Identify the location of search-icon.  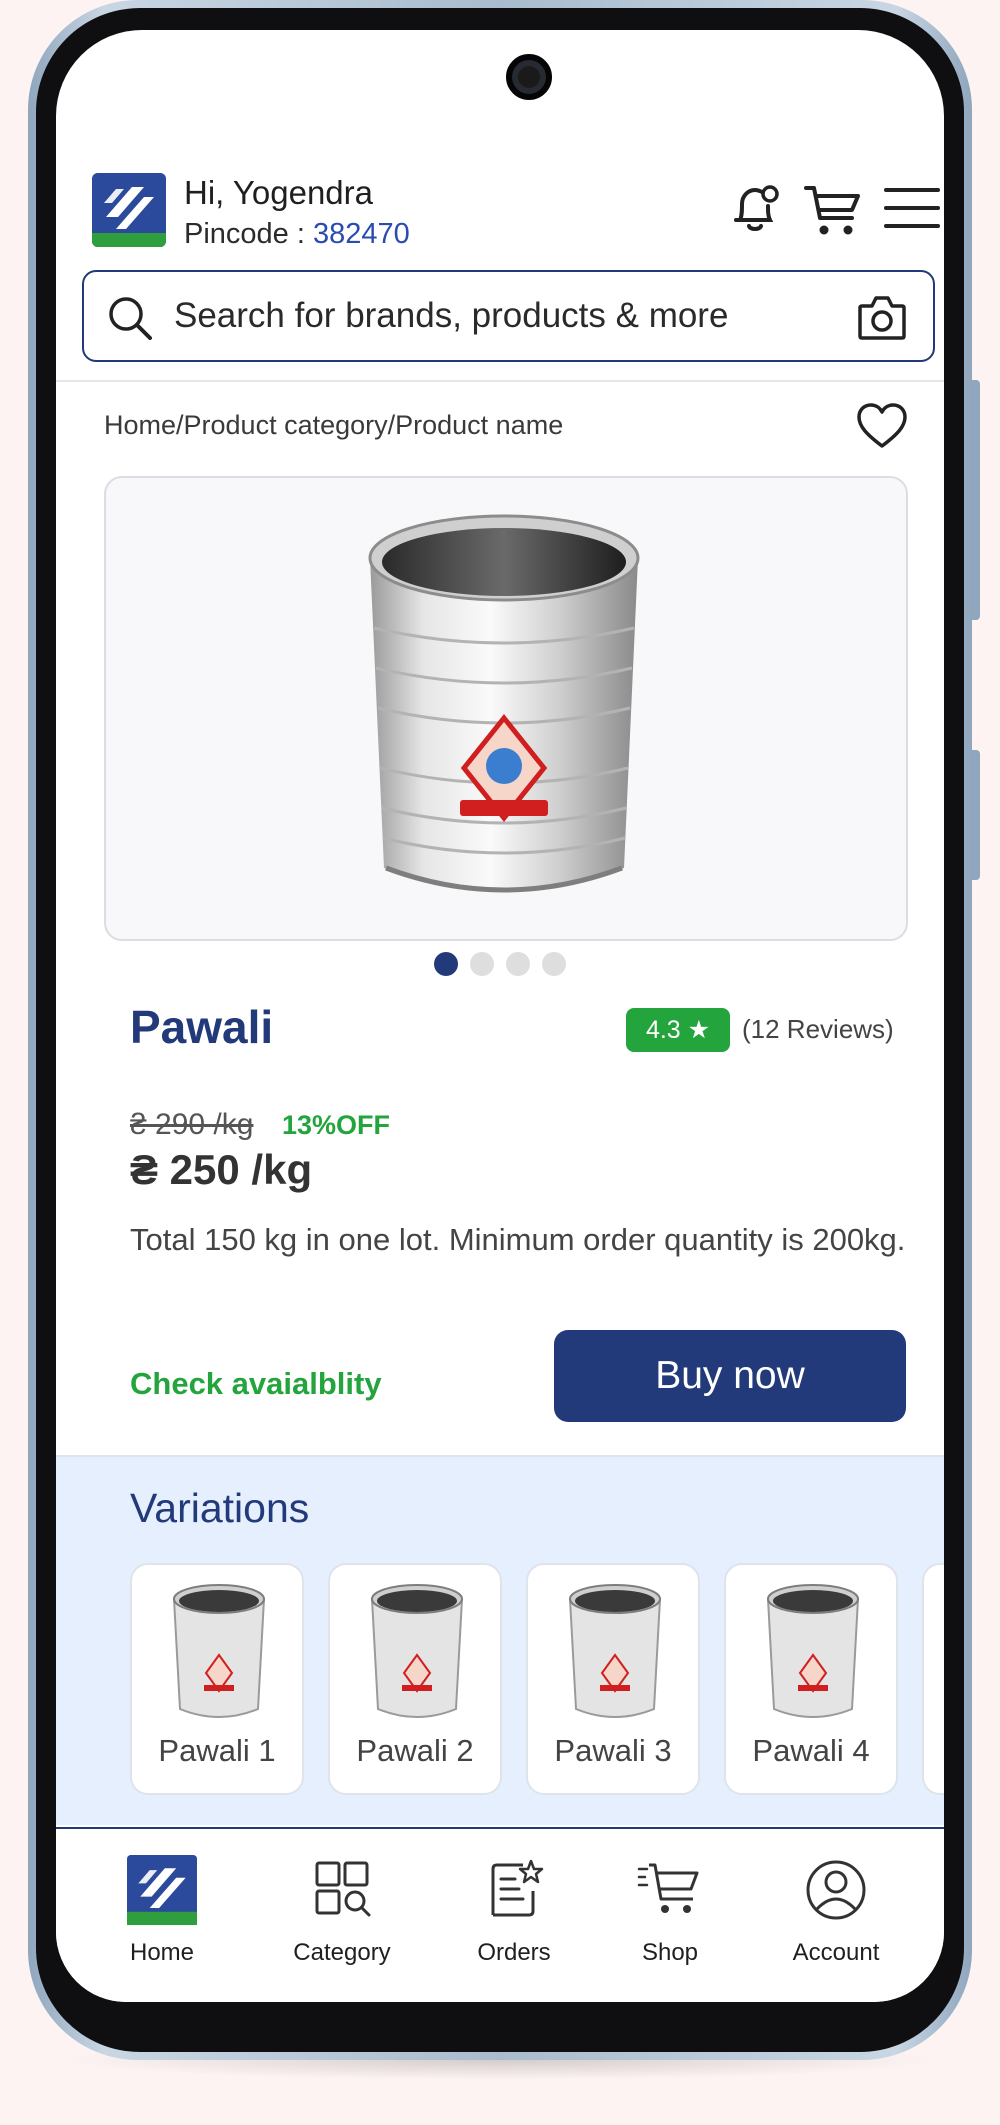
(130, 318).